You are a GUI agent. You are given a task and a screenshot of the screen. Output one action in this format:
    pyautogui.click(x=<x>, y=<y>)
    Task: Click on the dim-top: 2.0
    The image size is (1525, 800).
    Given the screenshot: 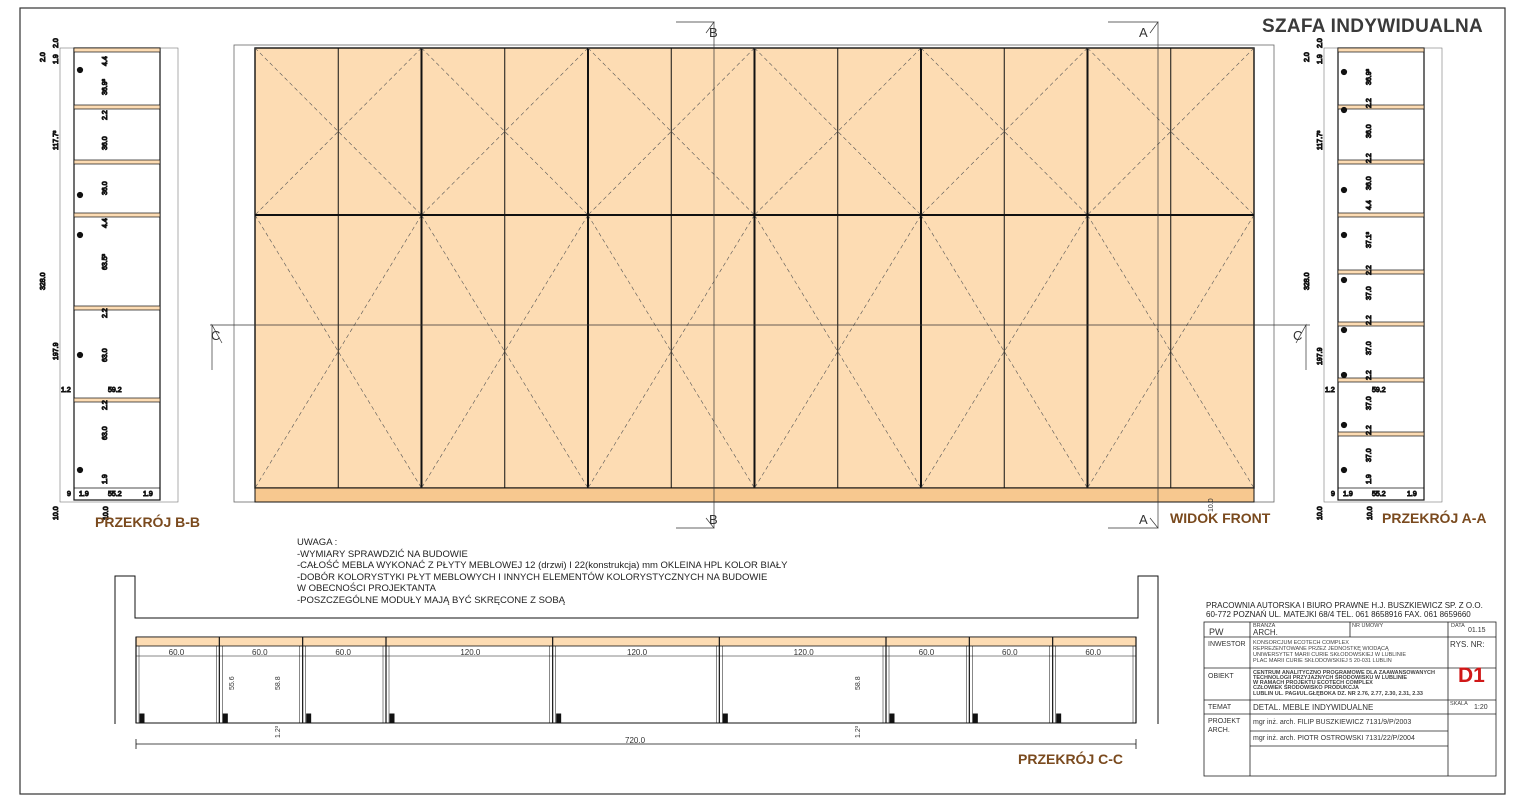 What is the action you would take?
    pyautogui.click(x=56, y=43)
    